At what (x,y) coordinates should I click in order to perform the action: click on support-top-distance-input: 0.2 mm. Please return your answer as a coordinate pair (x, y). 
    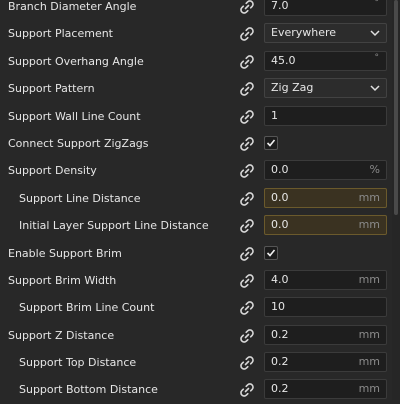
    Looking at the image, I should click on (325, 362).